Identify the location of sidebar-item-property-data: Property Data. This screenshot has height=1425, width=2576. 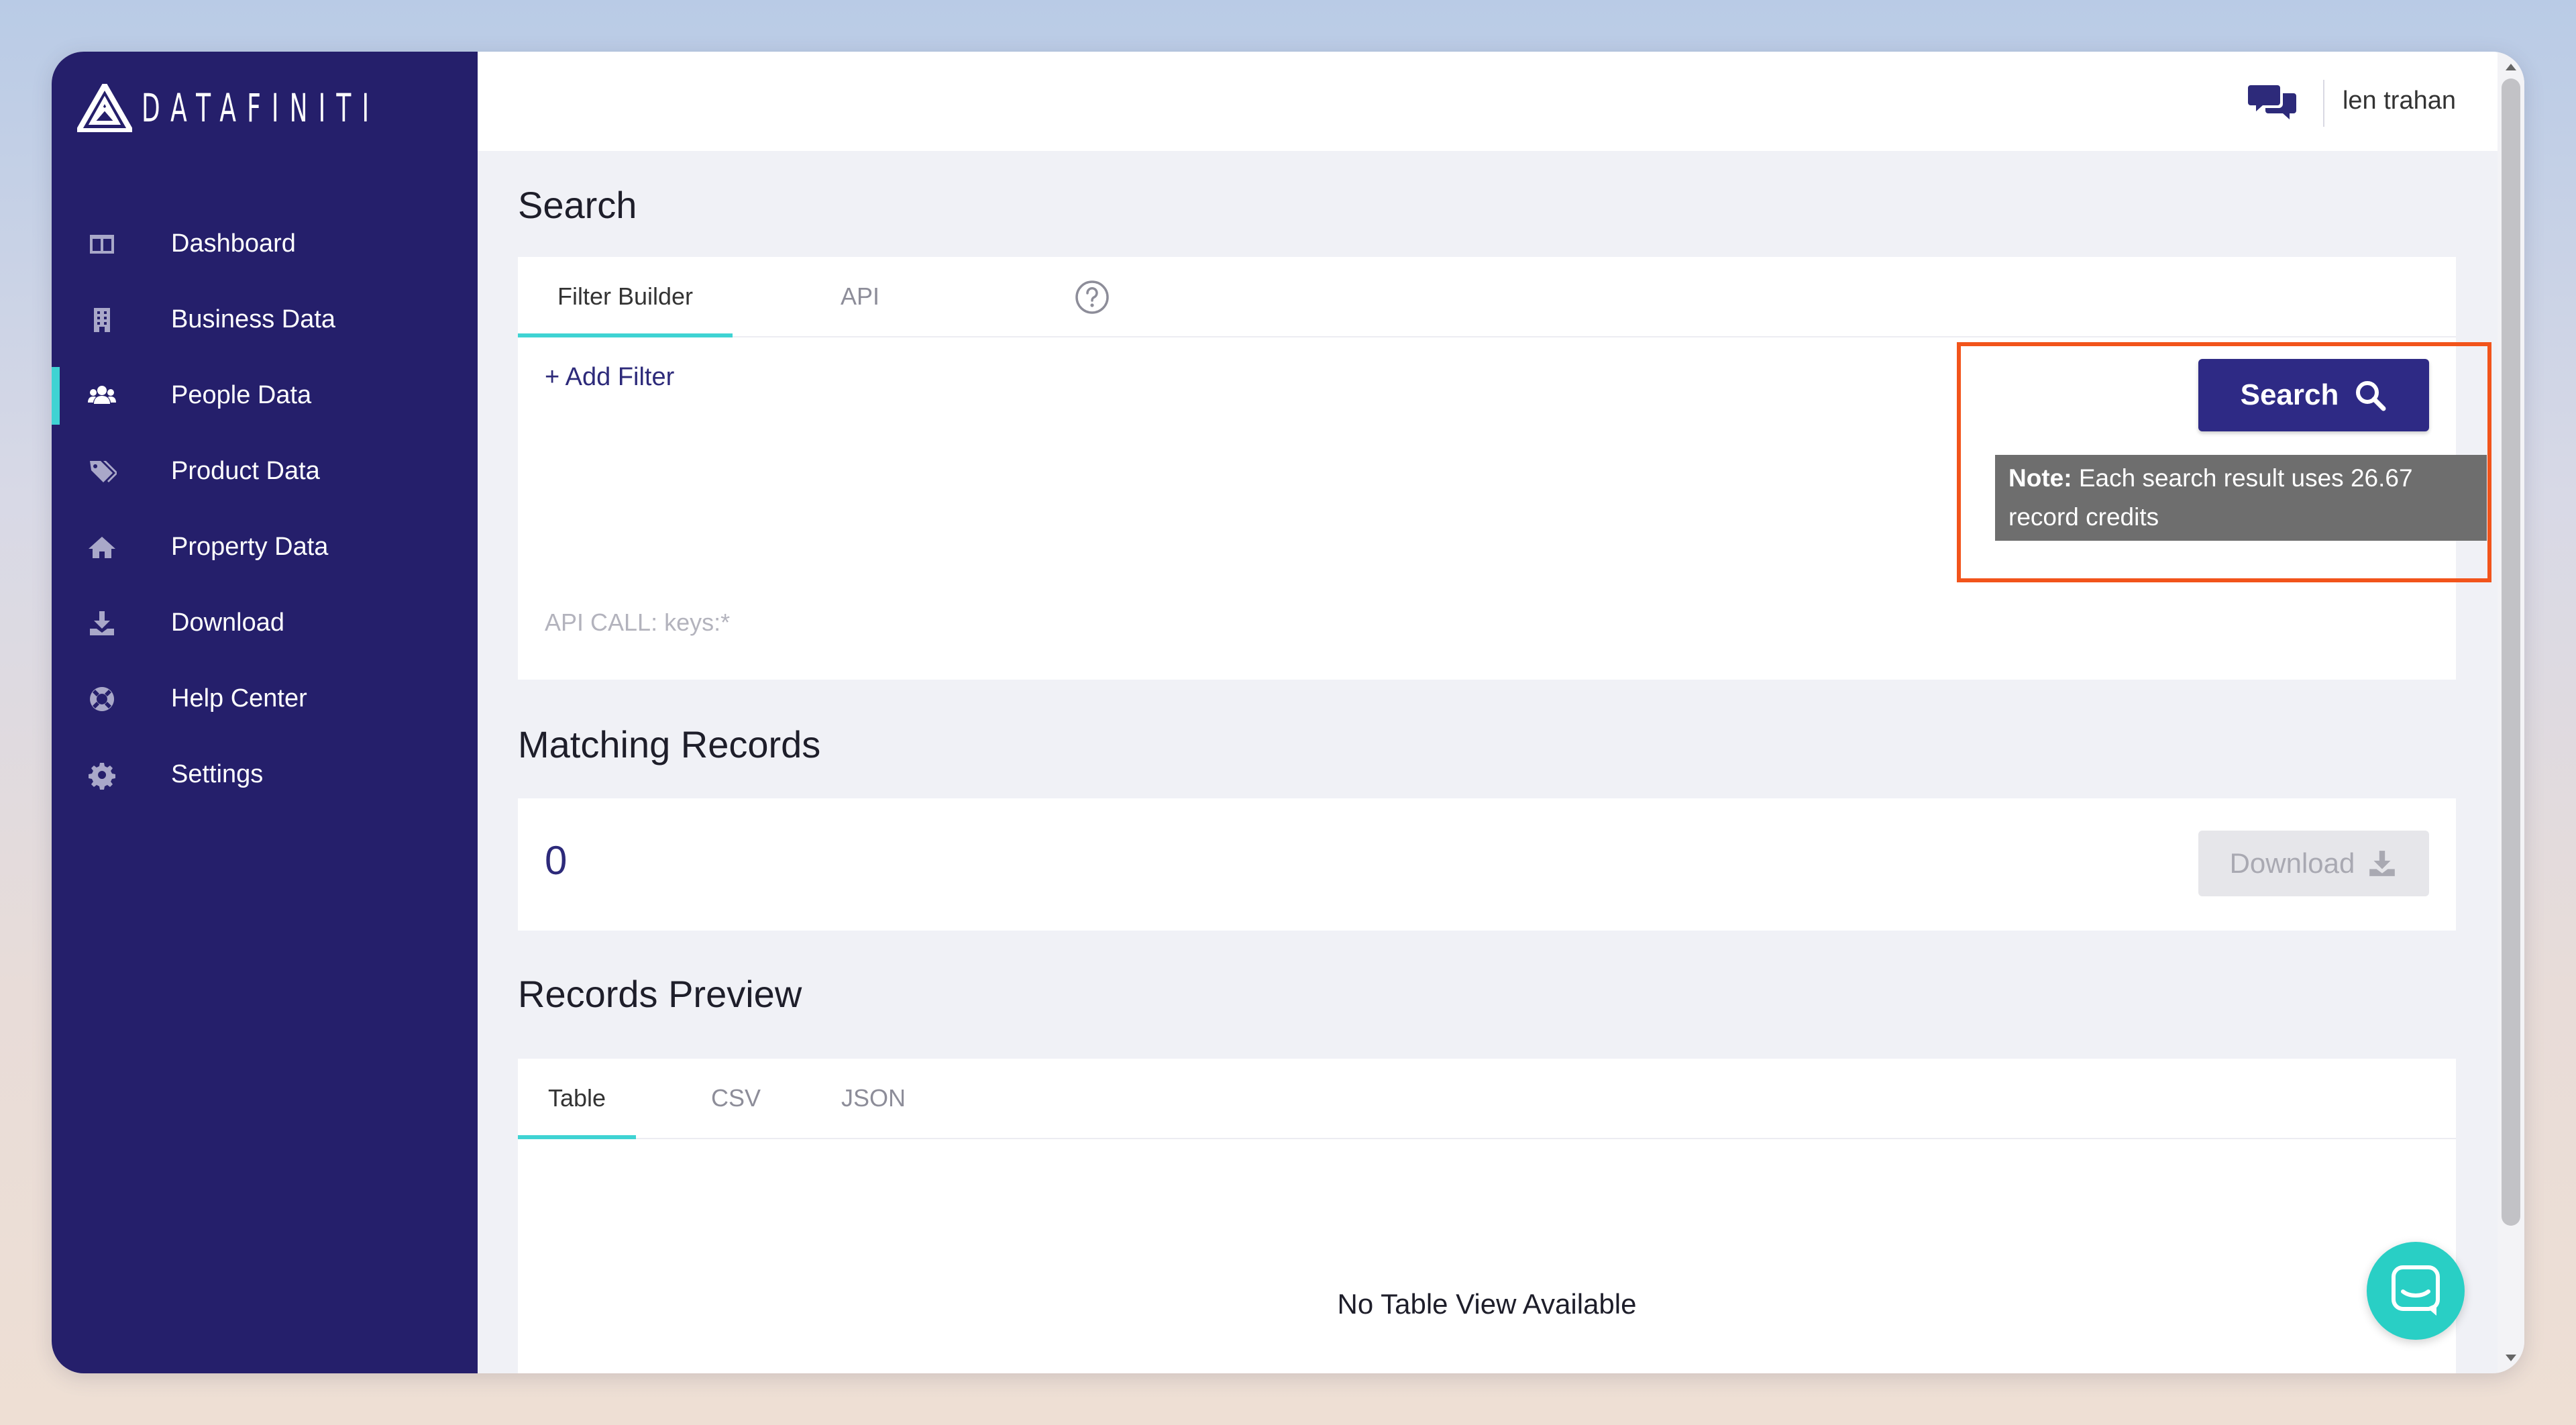
(265, 547).